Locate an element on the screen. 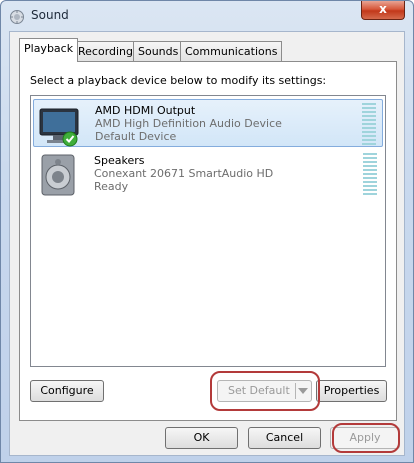 The width and height of the screenshot is (414, 463). tab-label: Recording is located at coordinates (106, 51).